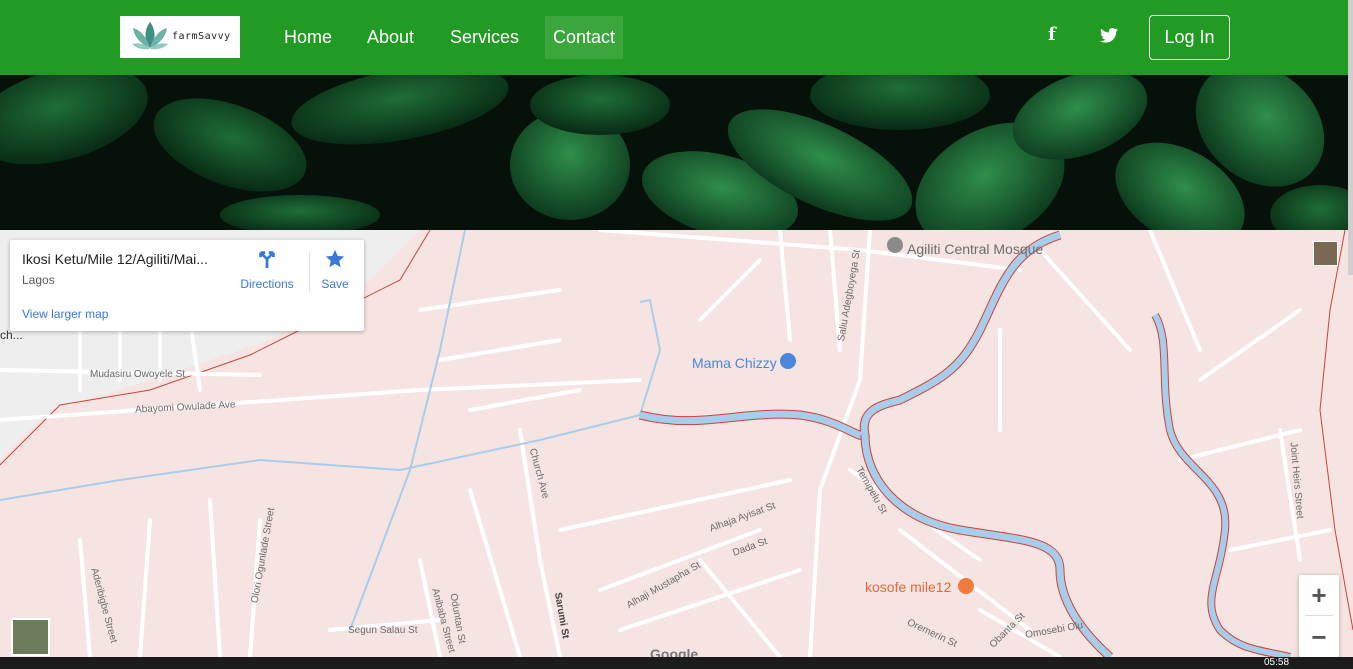 The height and width of the screenshot is (669, 1353). I want to click on zoom-divider, so click(1319, 615).